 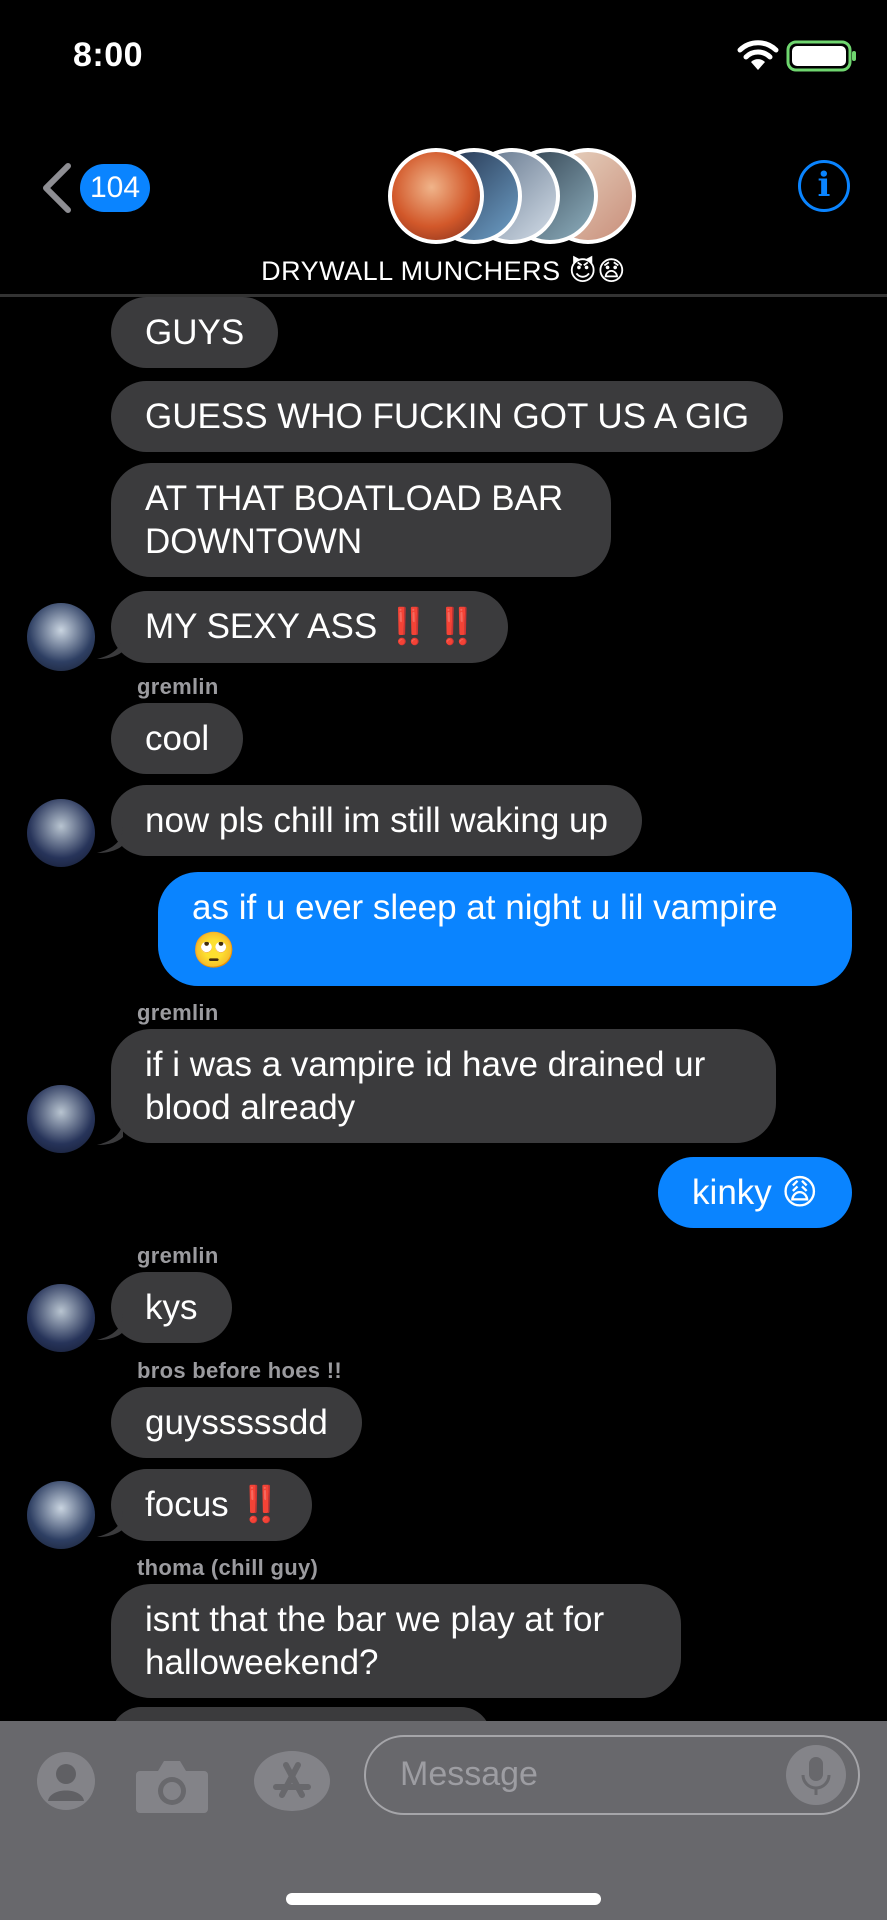 I want to click on message-bubble: guysssssdd, so click(x=236, y=1422).